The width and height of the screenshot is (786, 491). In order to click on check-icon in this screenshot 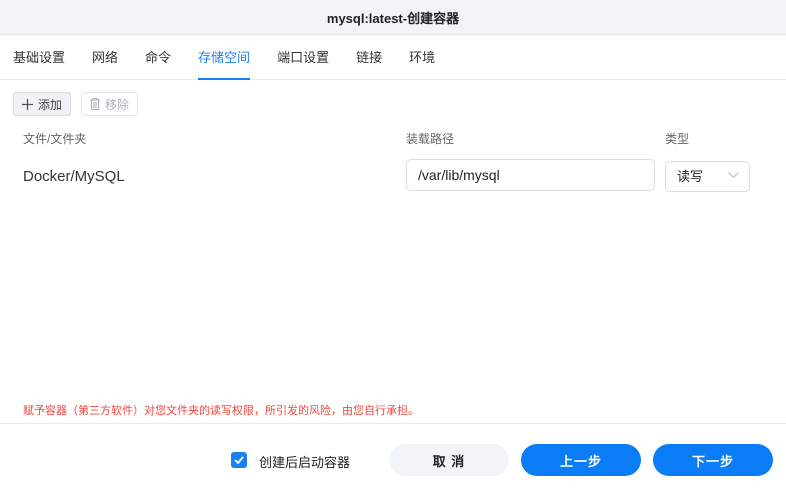, I will do `click(239, 460)`.